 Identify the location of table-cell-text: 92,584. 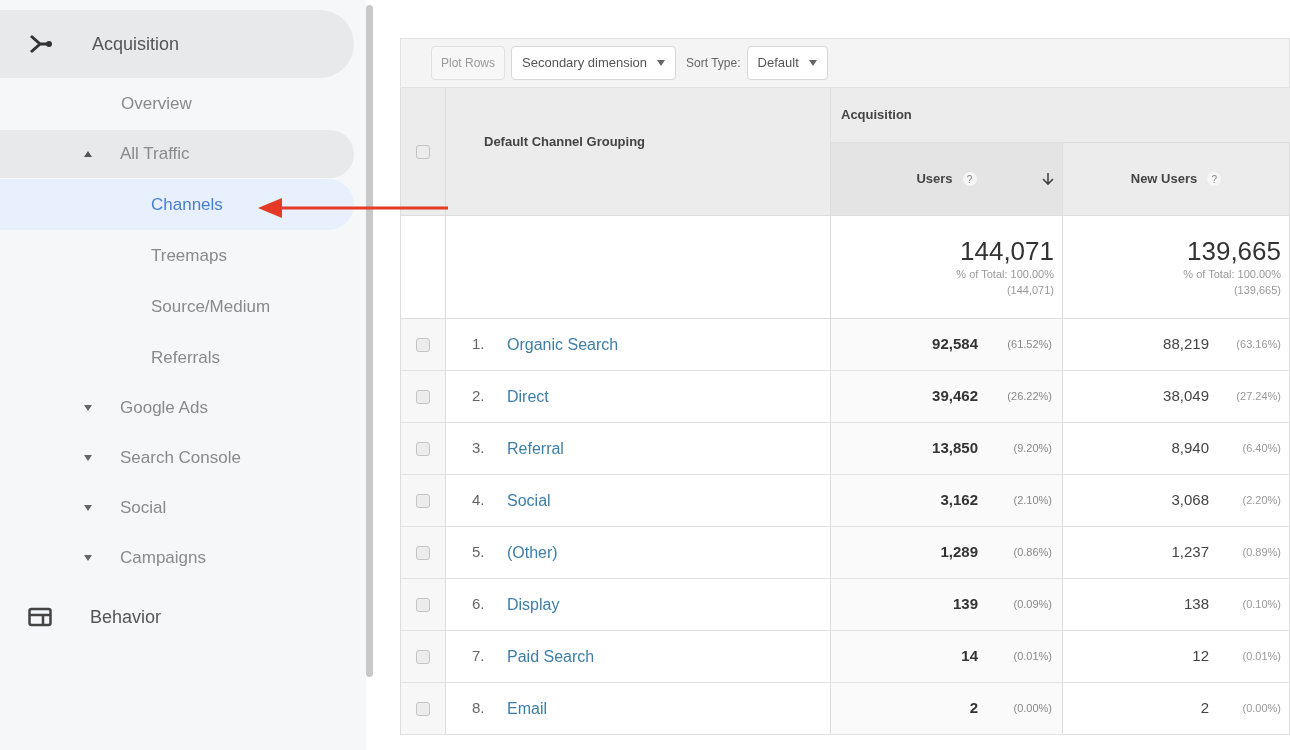
(955, 344).